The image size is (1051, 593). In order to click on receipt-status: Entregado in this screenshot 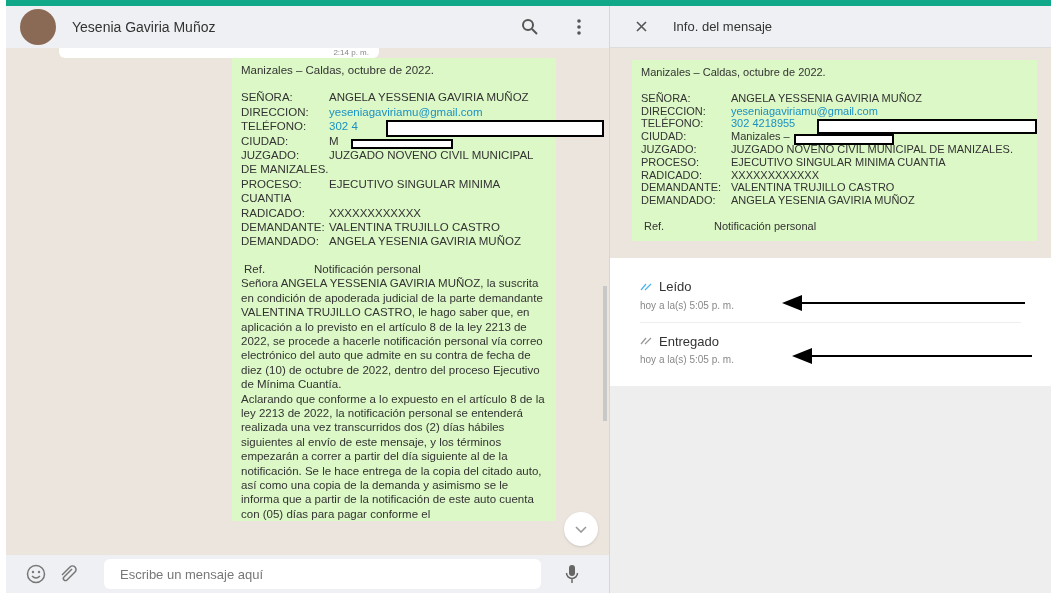, I will do `click(689, 341)`.